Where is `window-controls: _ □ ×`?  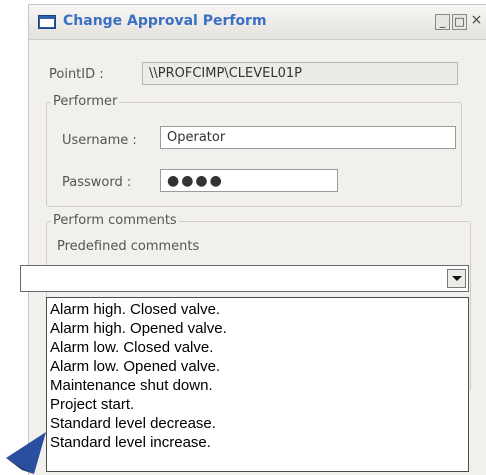 window-controls: _ □ × is located at coordinates (458, 22).